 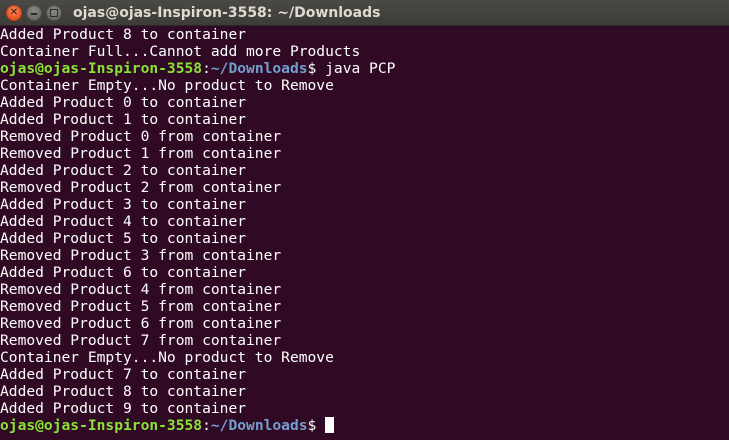 What do you see at coordinates (141, 136) in the screenshot?
I see `output-line: Removed Product 0 from container` at bounding box center [141, 136].